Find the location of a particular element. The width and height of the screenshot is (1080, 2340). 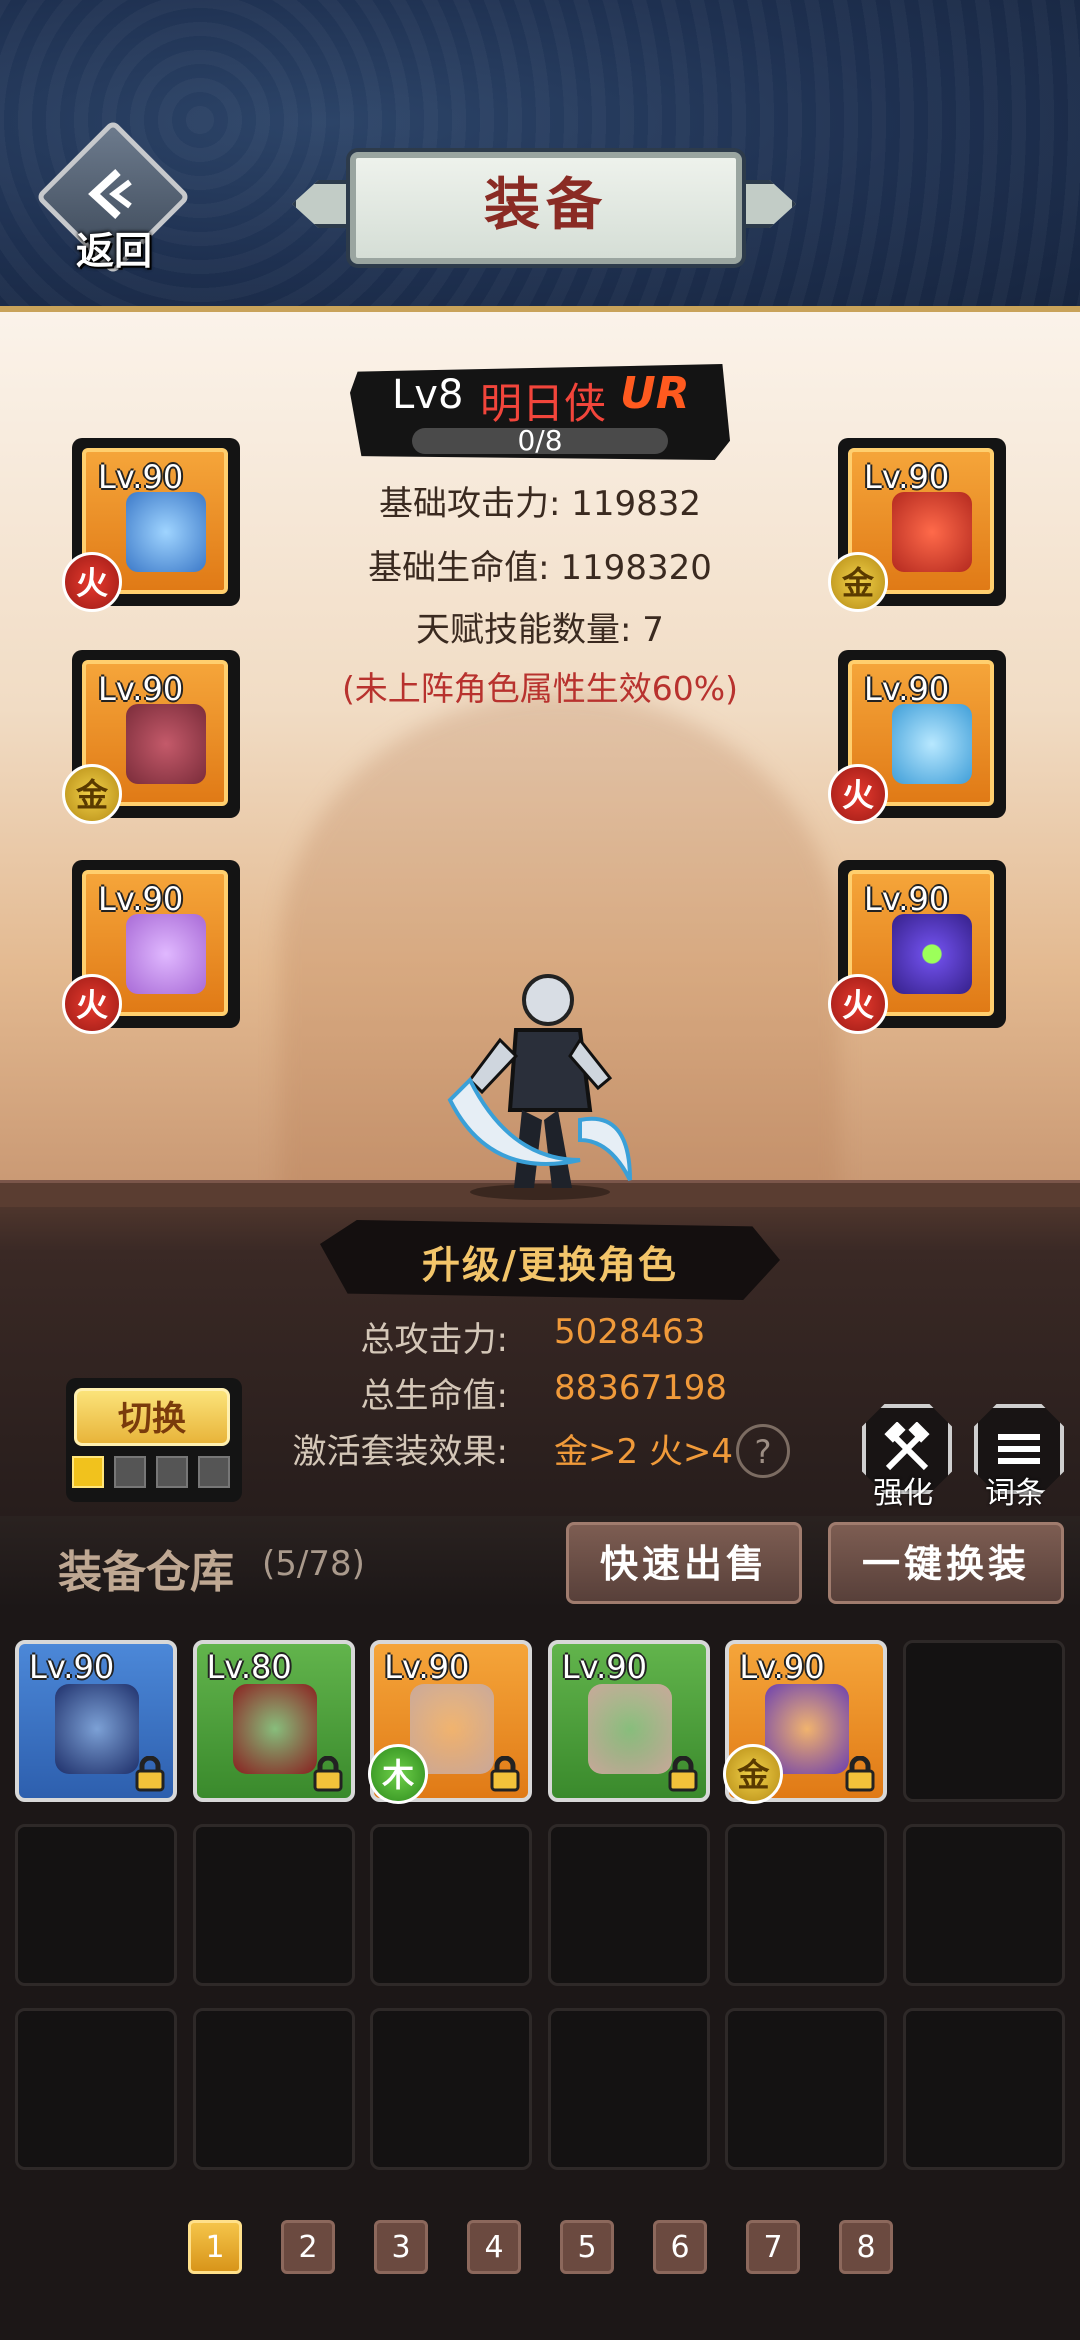

equip-slot-helmet: Lv.90 金 is located at coordinates (151, 737).